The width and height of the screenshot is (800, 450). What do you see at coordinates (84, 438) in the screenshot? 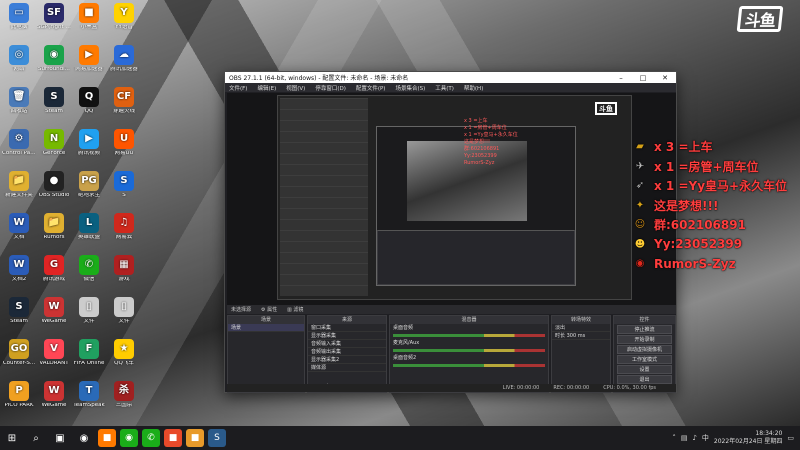
I see `obs-taskbar-icon: ◉` at bounding box center [84, 438].